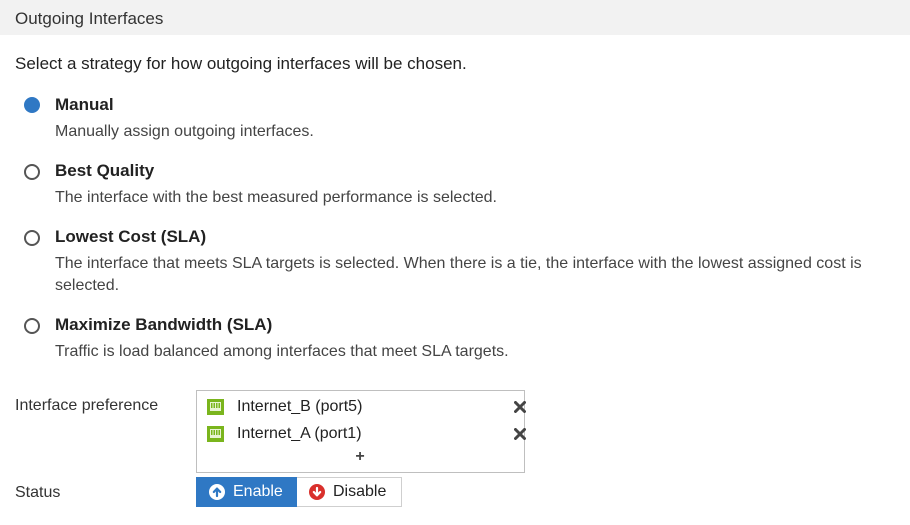 The height and width of the screenshot is (525, 910). What do you see at coordinates (89, 18) in the screenshot?
I see `section-title: Outgoing Interfaces` at bounding box center [89, 18].